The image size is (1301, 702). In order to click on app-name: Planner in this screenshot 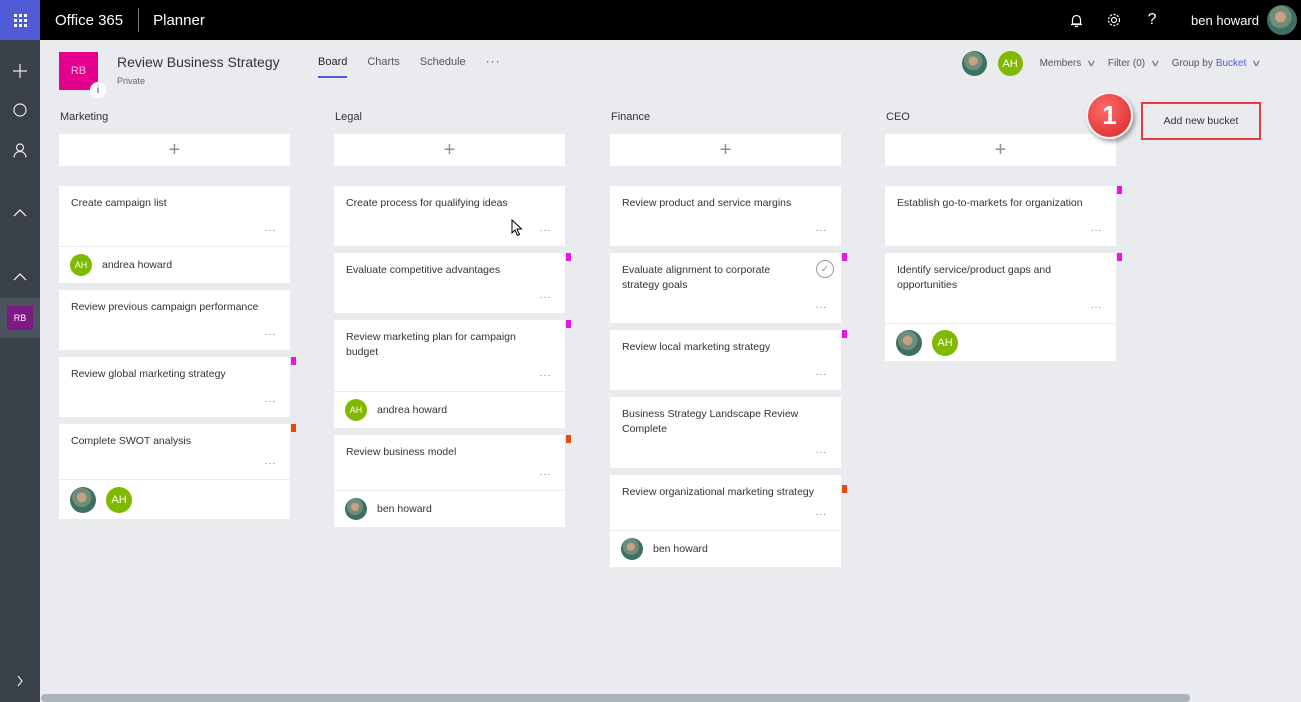, I will do `click(179, 20)`.